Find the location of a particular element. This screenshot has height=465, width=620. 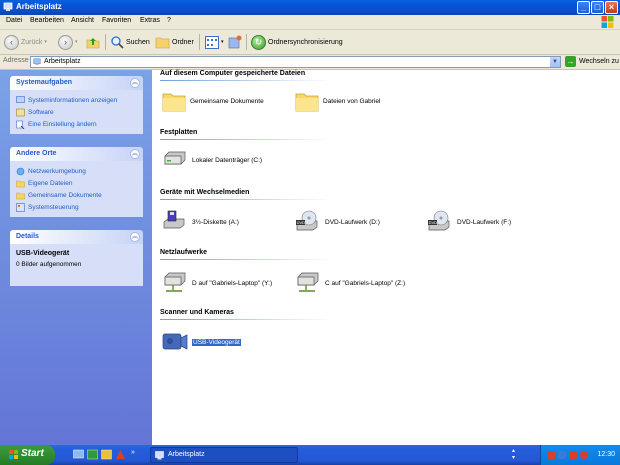

section-header: Auf diesem Computer gespeicherte Dateien is located at coordinates (390, 75).